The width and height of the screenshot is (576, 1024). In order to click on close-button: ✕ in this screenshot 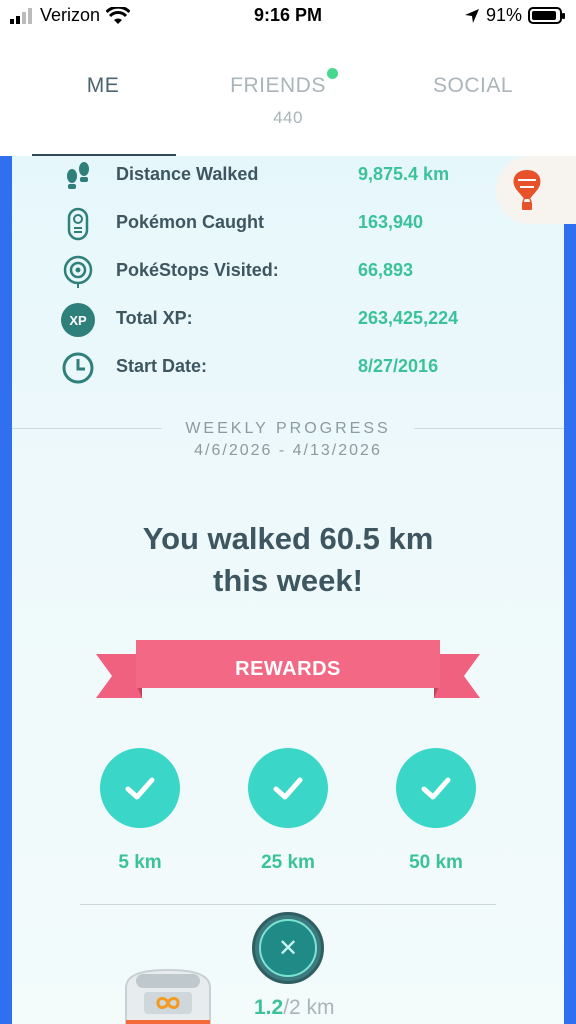, I will do `click(288, 948)`.